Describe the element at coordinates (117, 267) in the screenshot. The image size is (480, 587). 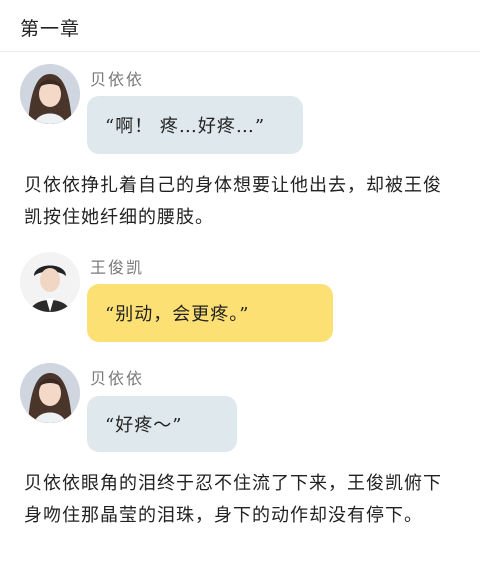
I see `speaker-name: 王俊凯` at that location.